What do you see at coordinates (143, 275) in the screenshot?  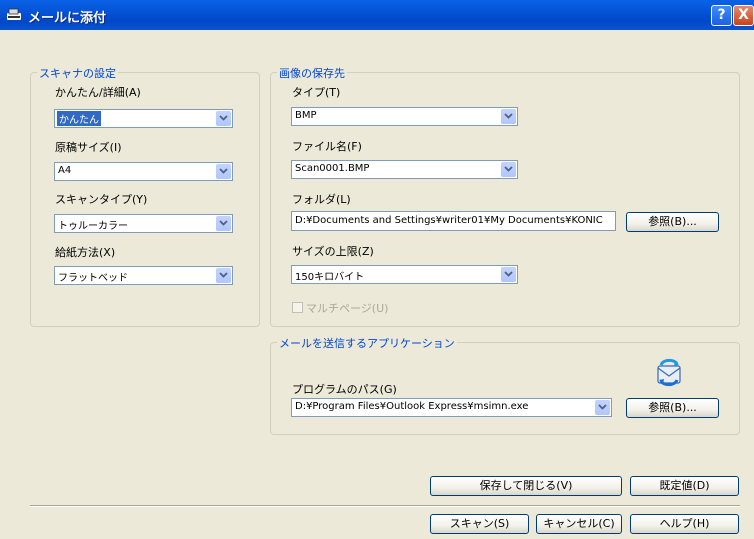 I see `feed-method-select: フラットベッド` at bounding box center [143, 275].